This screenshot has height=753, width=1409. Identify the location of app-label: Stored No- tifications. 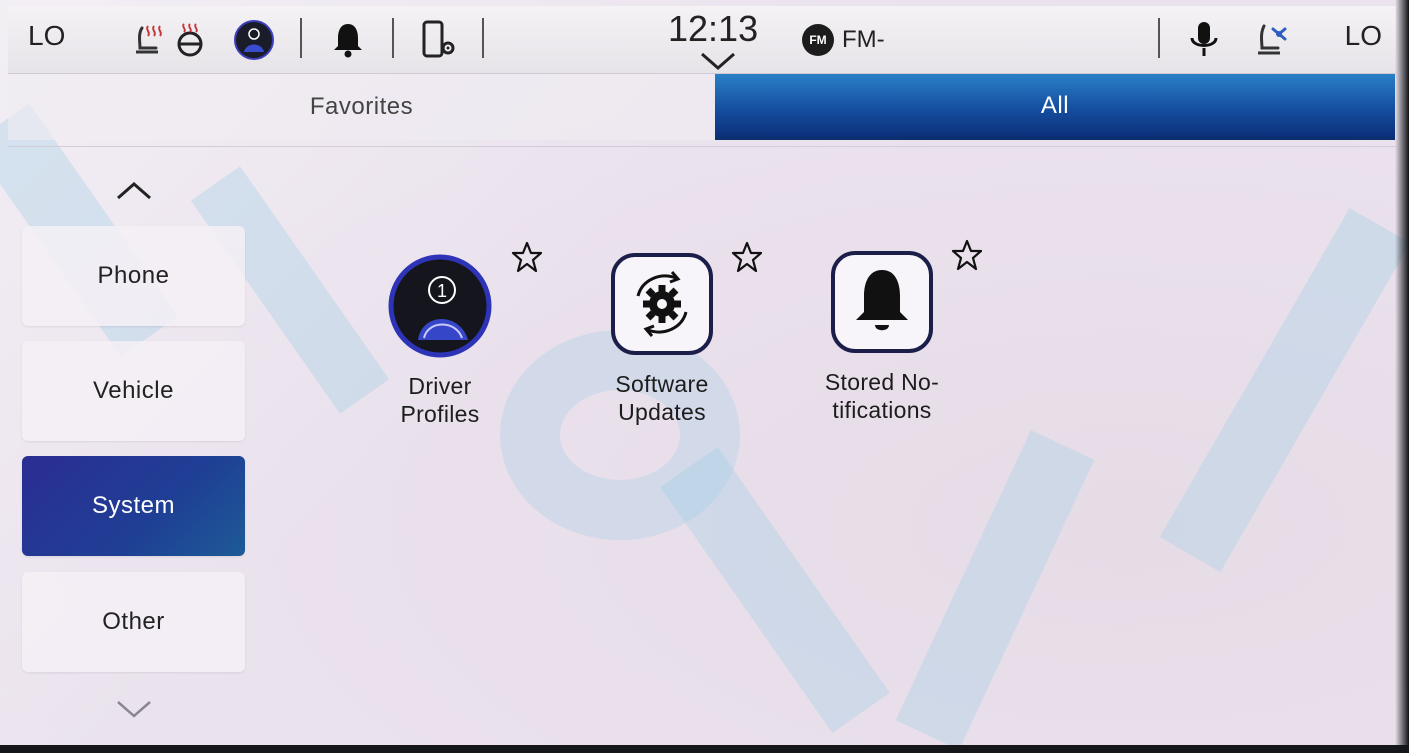
(882, 396).